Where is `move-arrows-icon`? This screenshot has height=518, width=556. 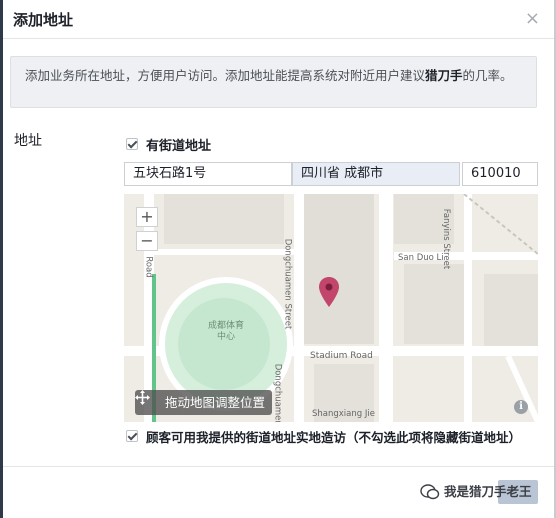
move-arrows-icon is located at coordinates (142, 397).